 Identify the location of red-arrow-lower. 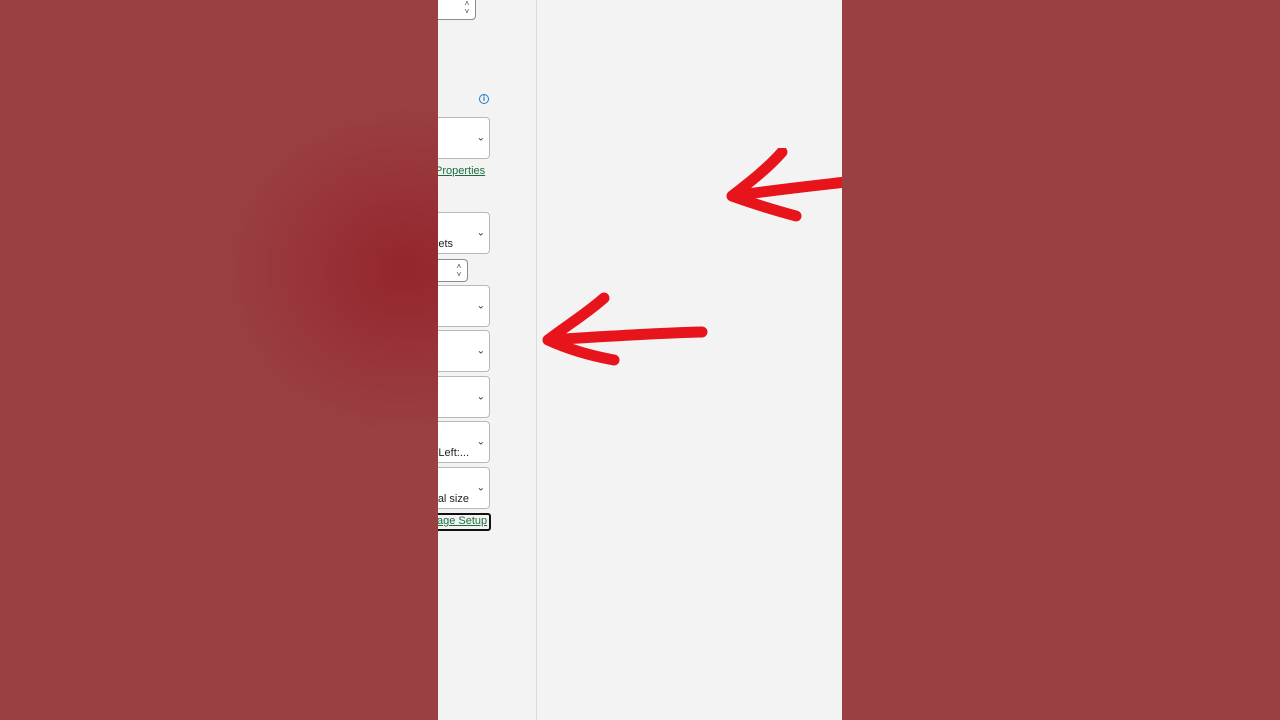
(625, 329).